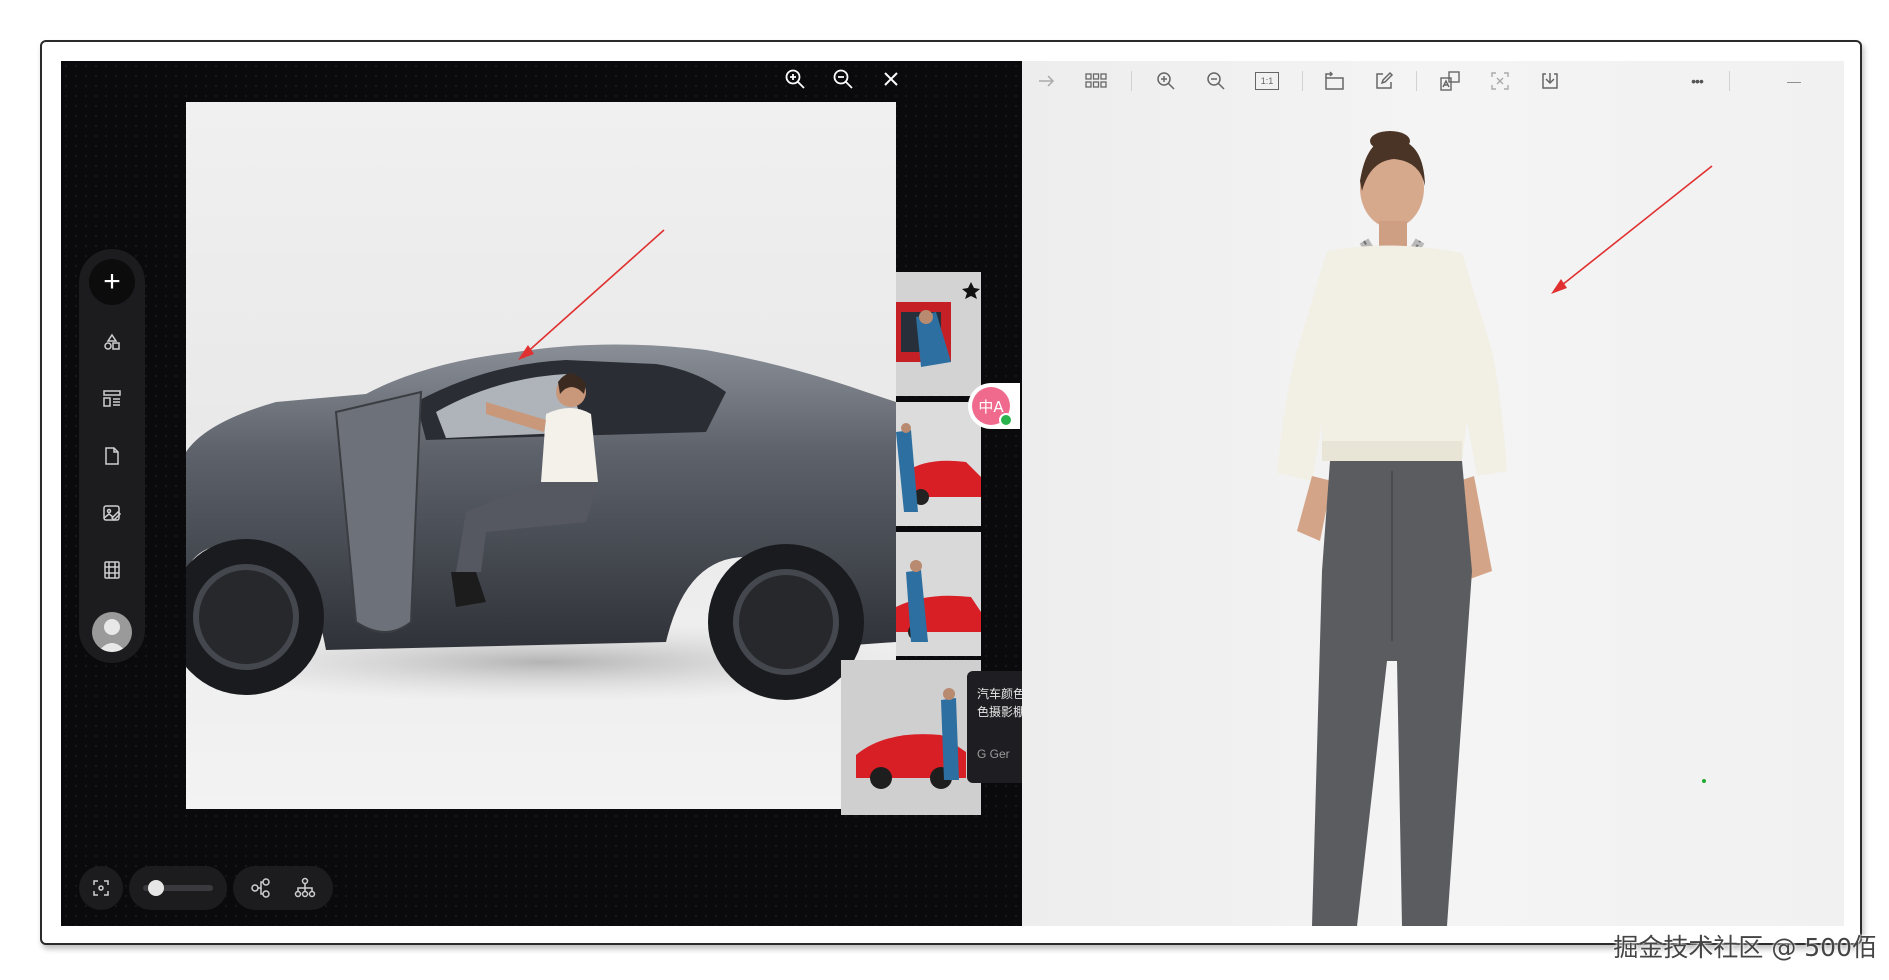 The height and width of the screenshot is (980, 1889). I want to click on more-icon: •••, so click(1697, 81).